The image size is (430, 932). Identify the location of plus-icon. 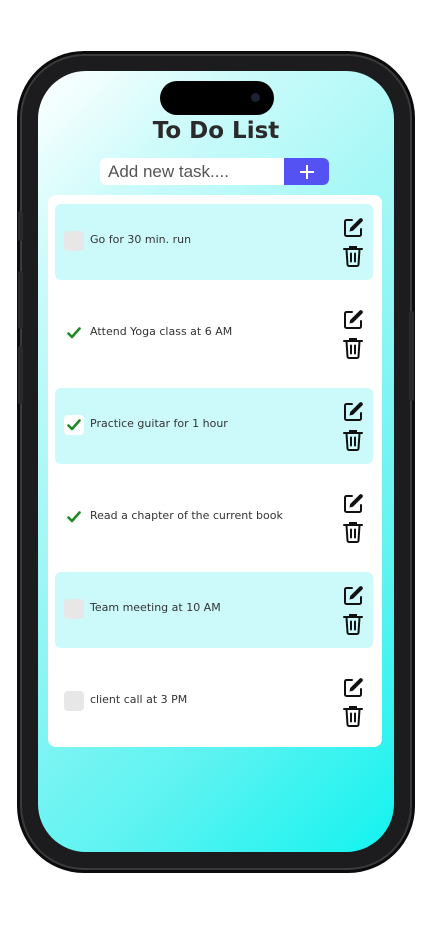
(306, 171).